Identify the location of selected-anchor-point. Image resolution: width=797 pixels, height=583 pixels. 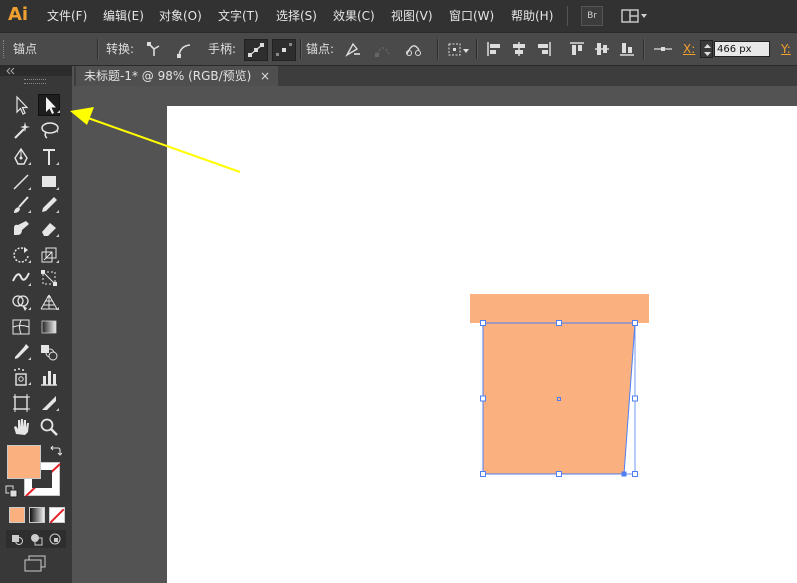
(624, 474).